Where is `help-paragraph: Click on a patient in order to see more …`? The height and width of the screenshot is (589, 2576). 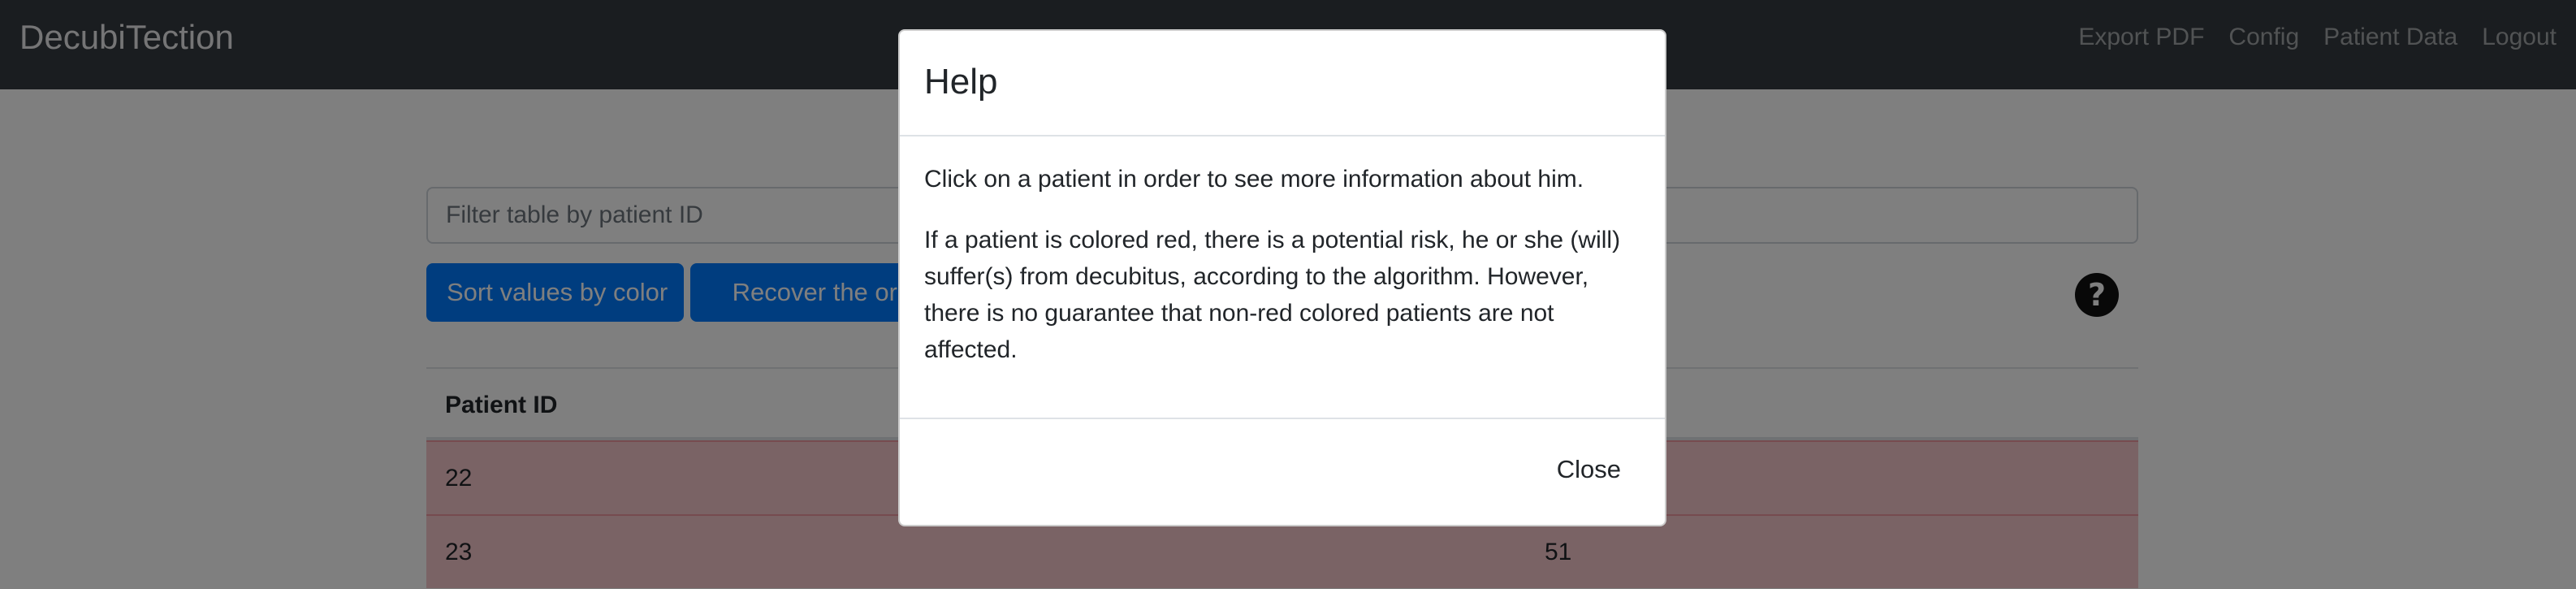 help-paragraph: Click on a patient in order to see more … is located at coordinates (1254, 179).